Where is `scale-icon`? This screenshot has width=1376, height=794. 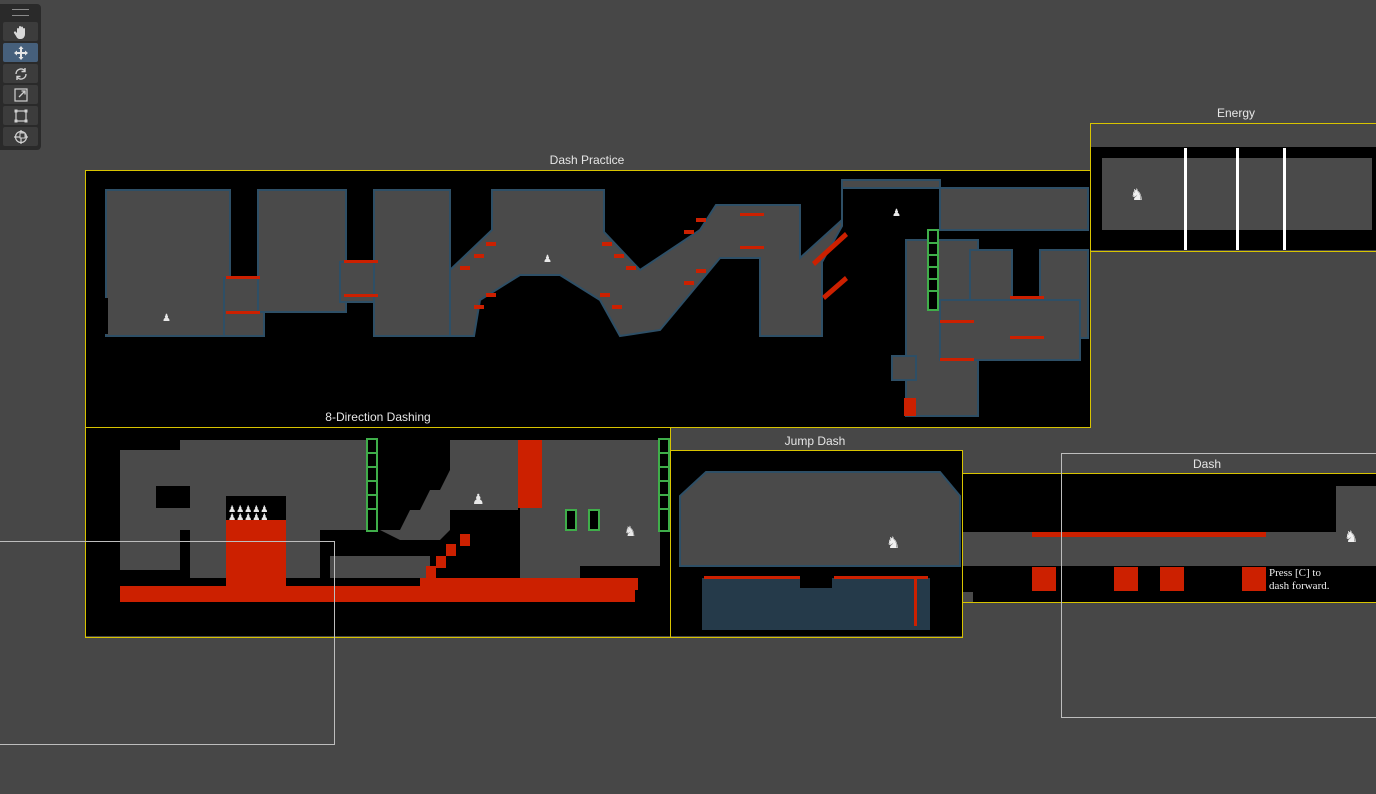 scale-icon is located at coordinates (20, 94).